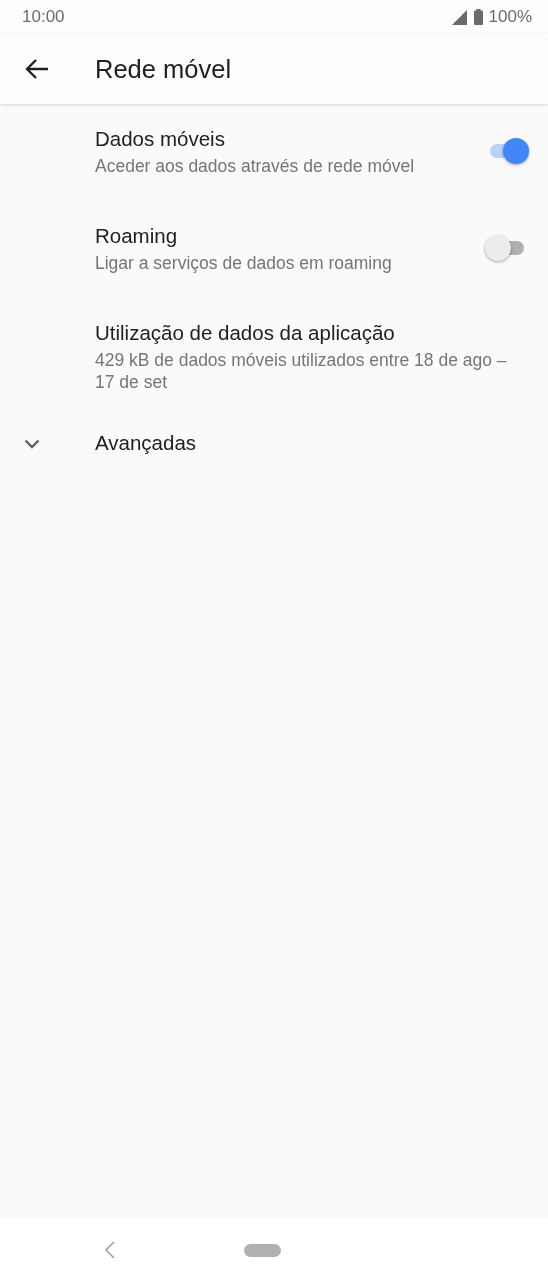  Describe the element at coordinates (137, 236) in the screenshot. I see `item-title: Roaming` at that location.